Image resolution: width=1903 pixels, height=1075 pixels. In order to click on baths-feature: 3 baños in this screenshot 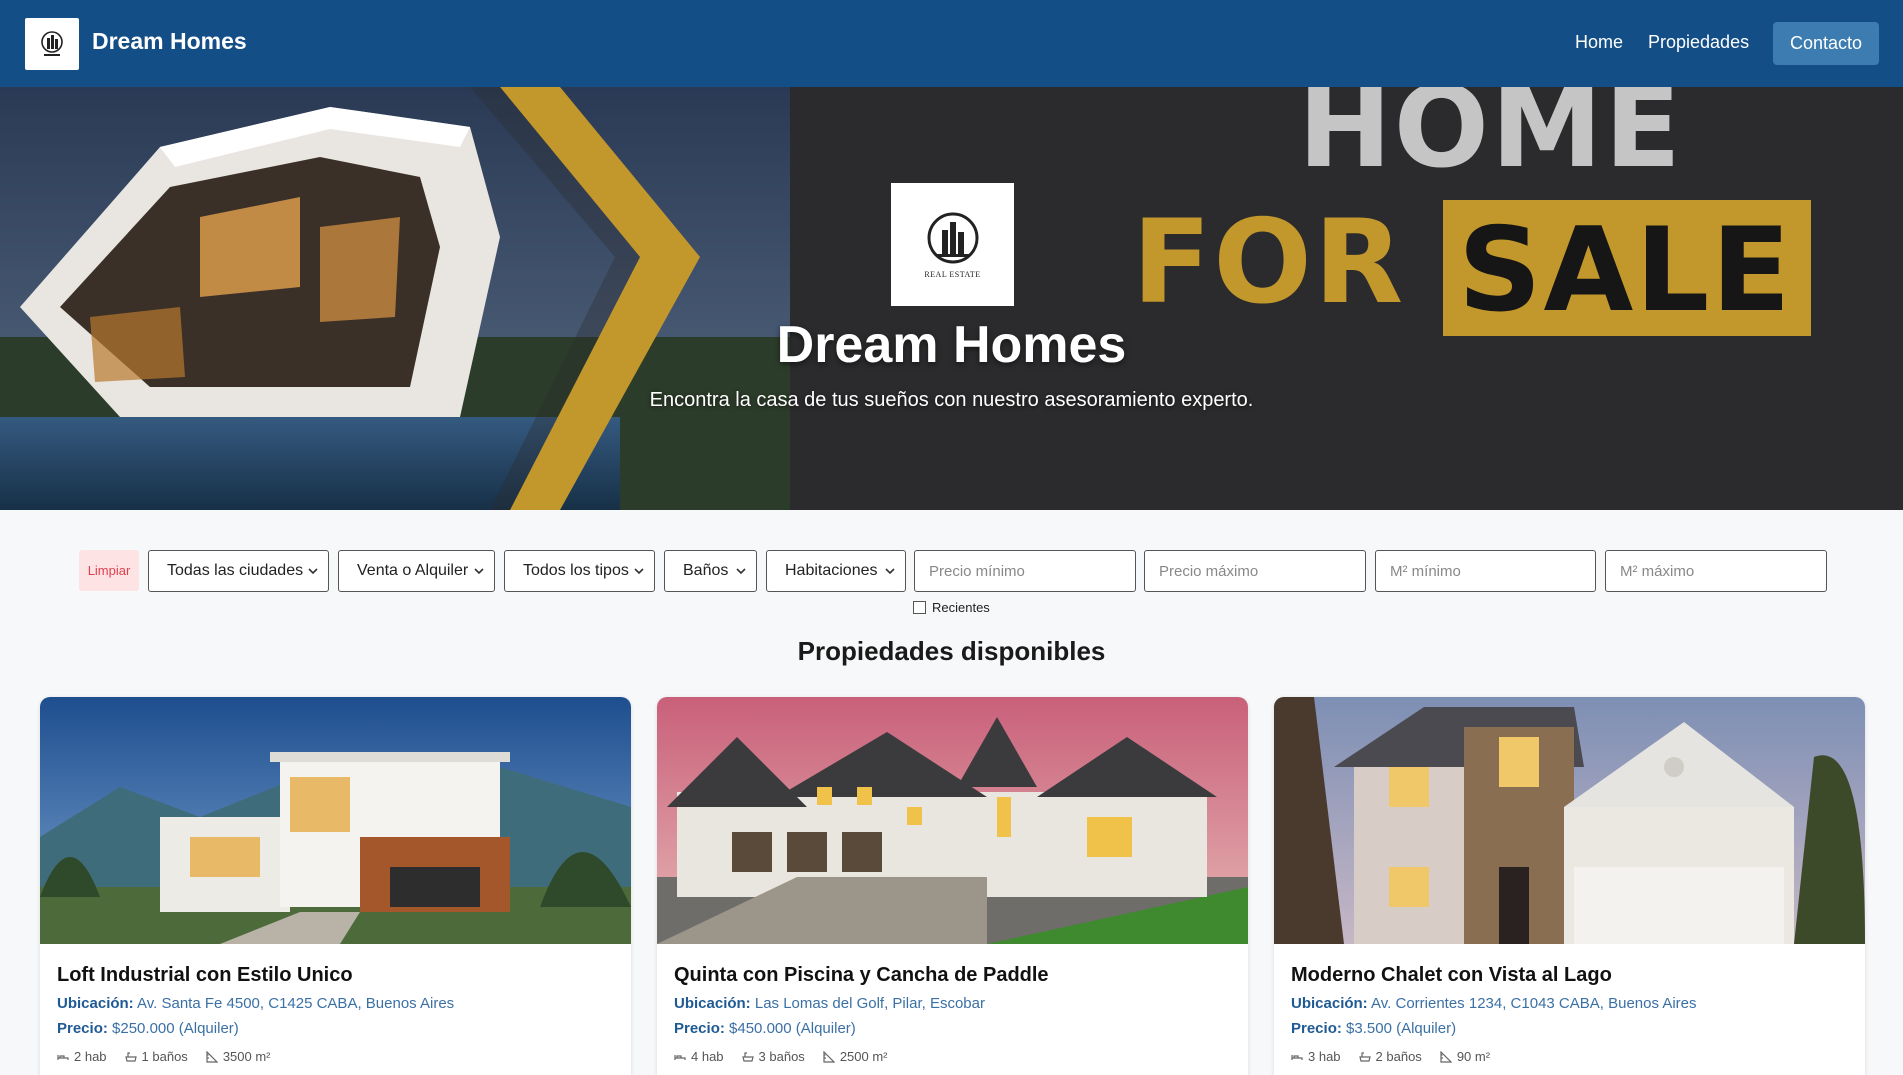, I will do `click(773, 1056)`.